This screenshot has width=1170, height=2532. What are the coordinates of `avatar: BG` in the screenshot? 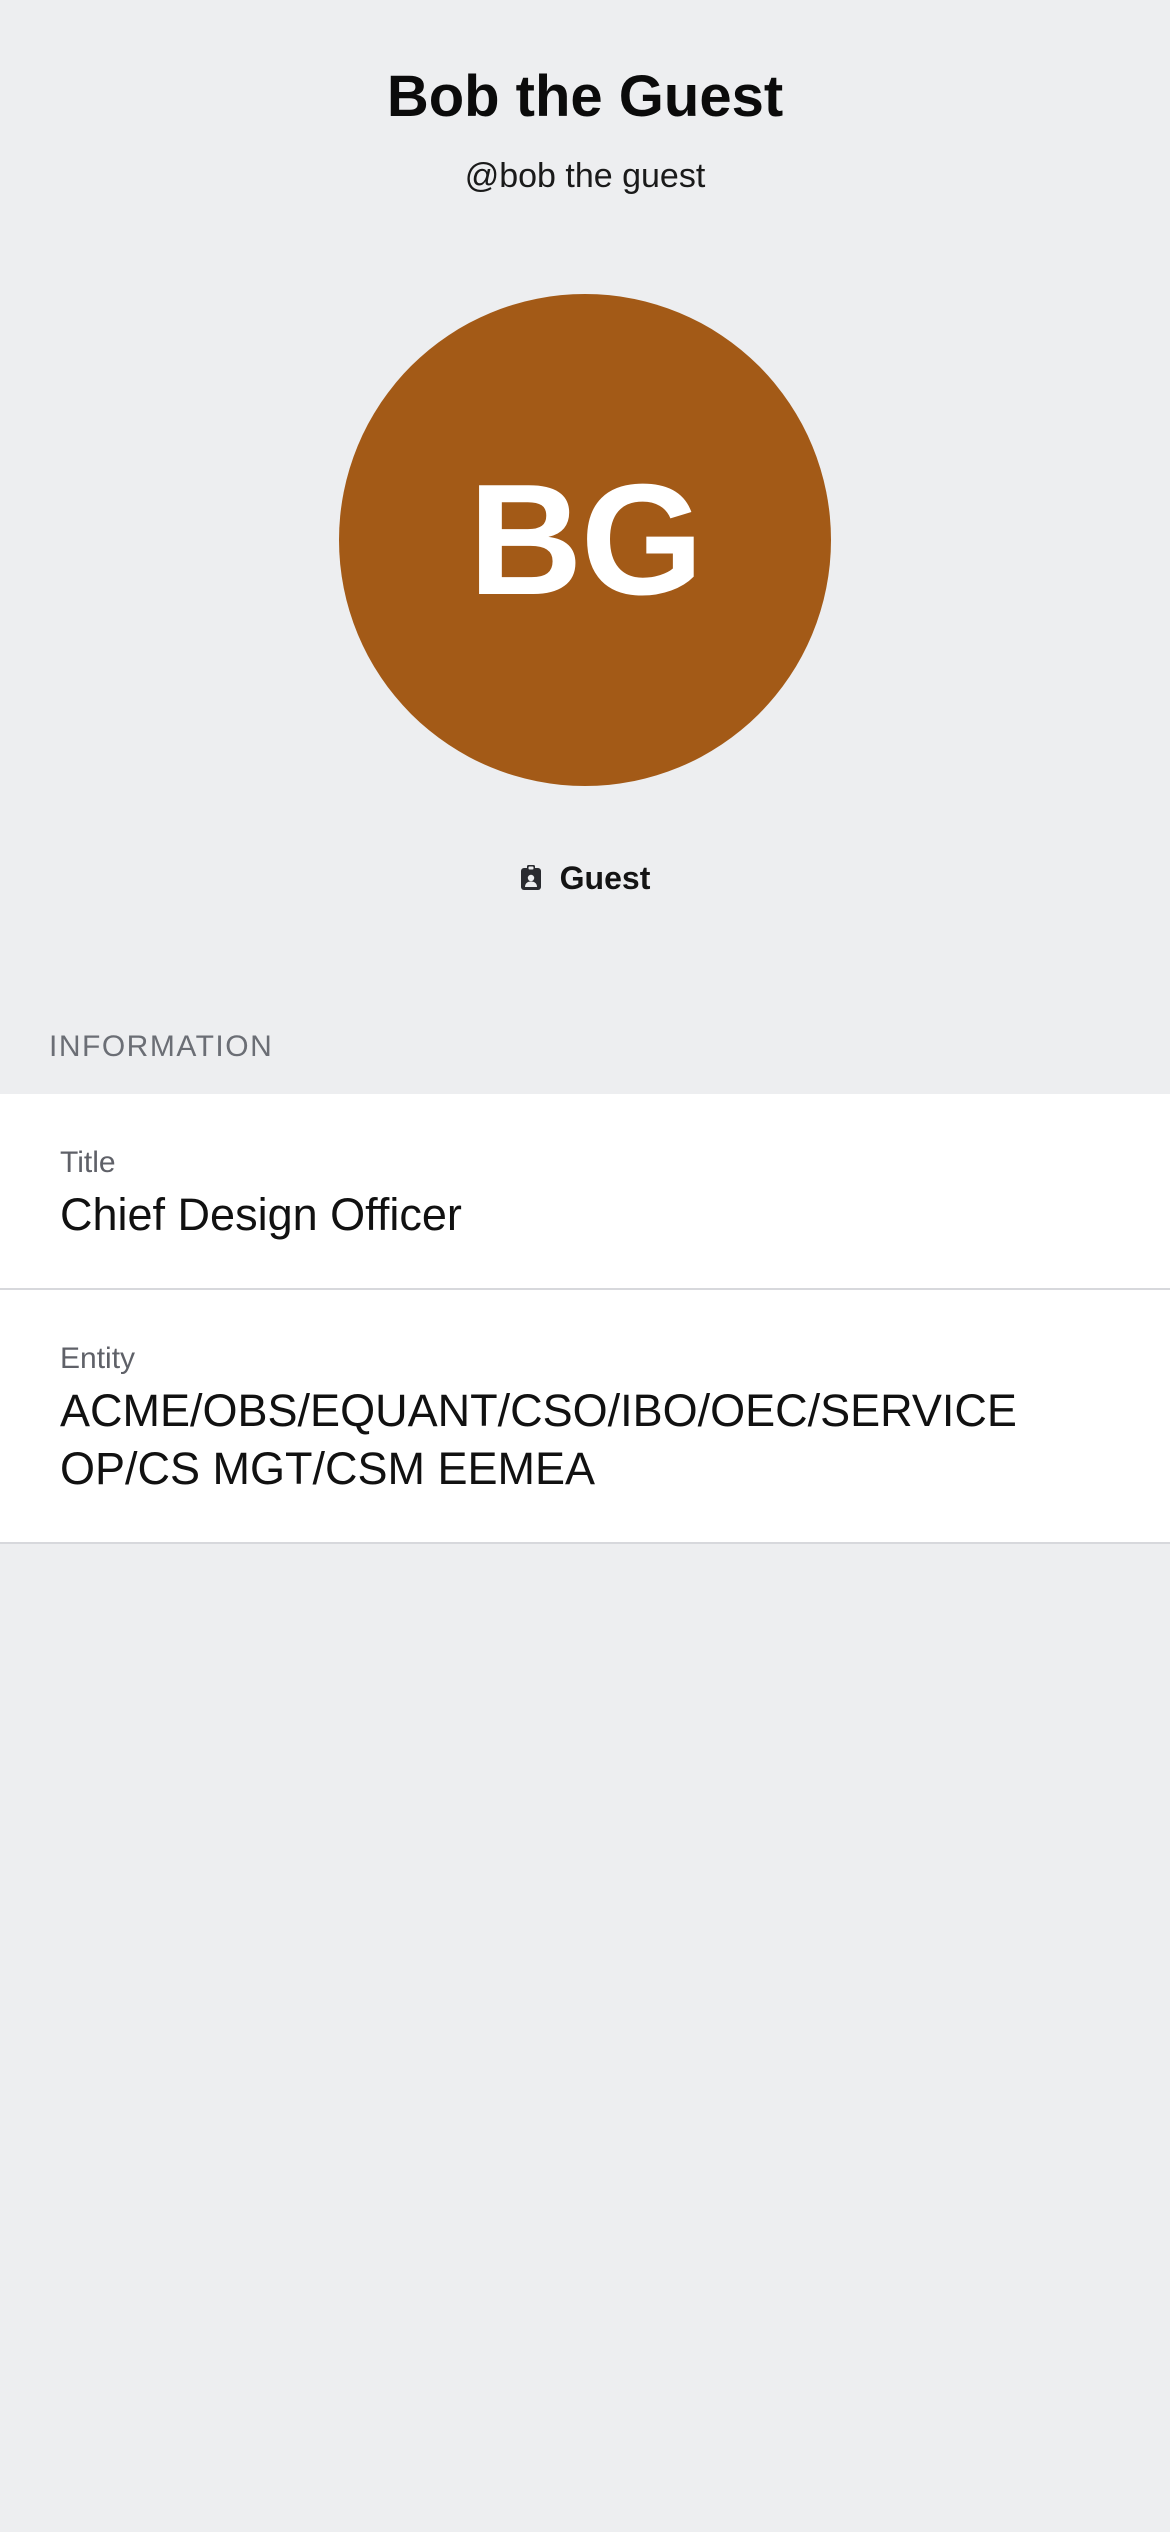 It's located at (585, 540).